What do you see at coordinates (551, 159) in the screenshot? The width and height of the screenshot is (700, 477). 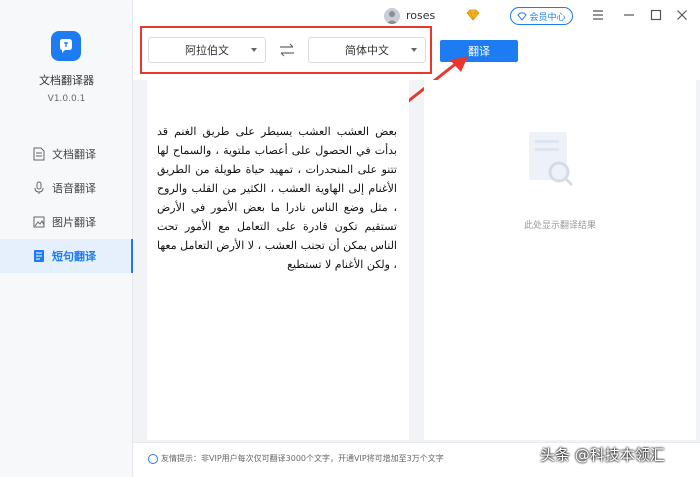 I see `empty-document-icon` at bounding box center [551, 159].